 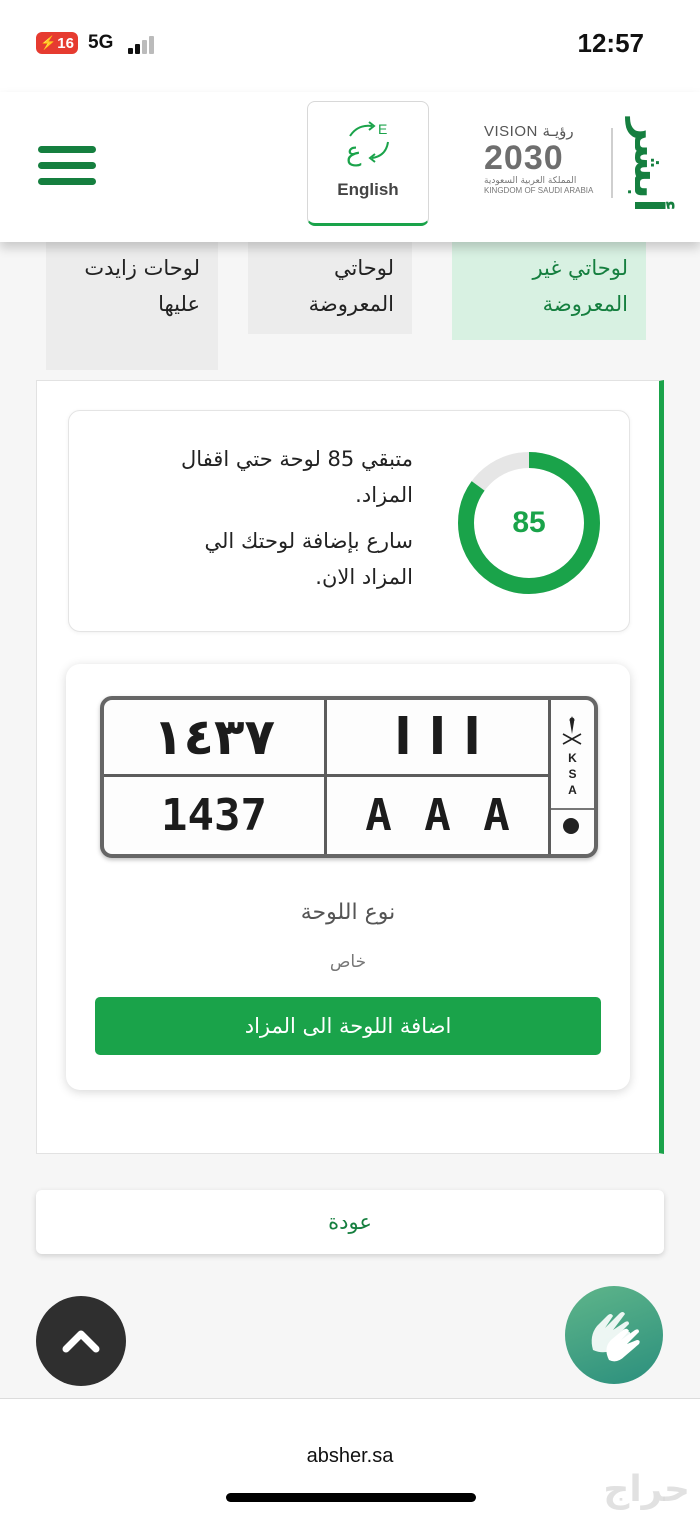 What do you see at coordinates (350, 1222) in the screenshot?
I see `back-button: عودة` at bounding box center [350, 1222].